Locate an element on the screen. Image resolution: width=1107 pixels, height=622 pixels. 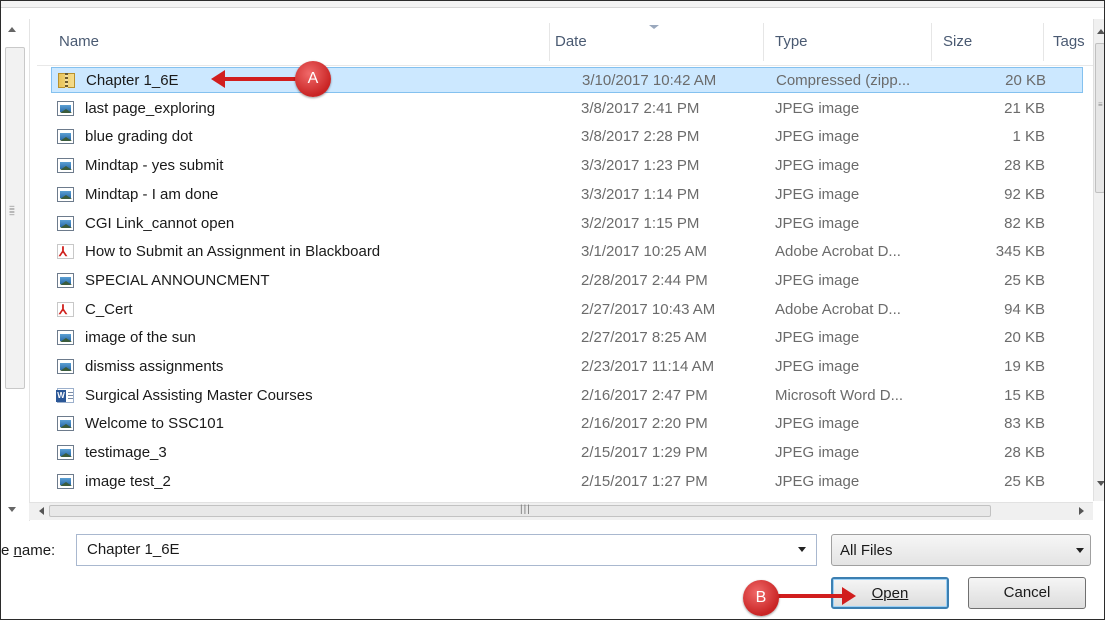
word-file-icon: W is located at coordinates (65, 395).